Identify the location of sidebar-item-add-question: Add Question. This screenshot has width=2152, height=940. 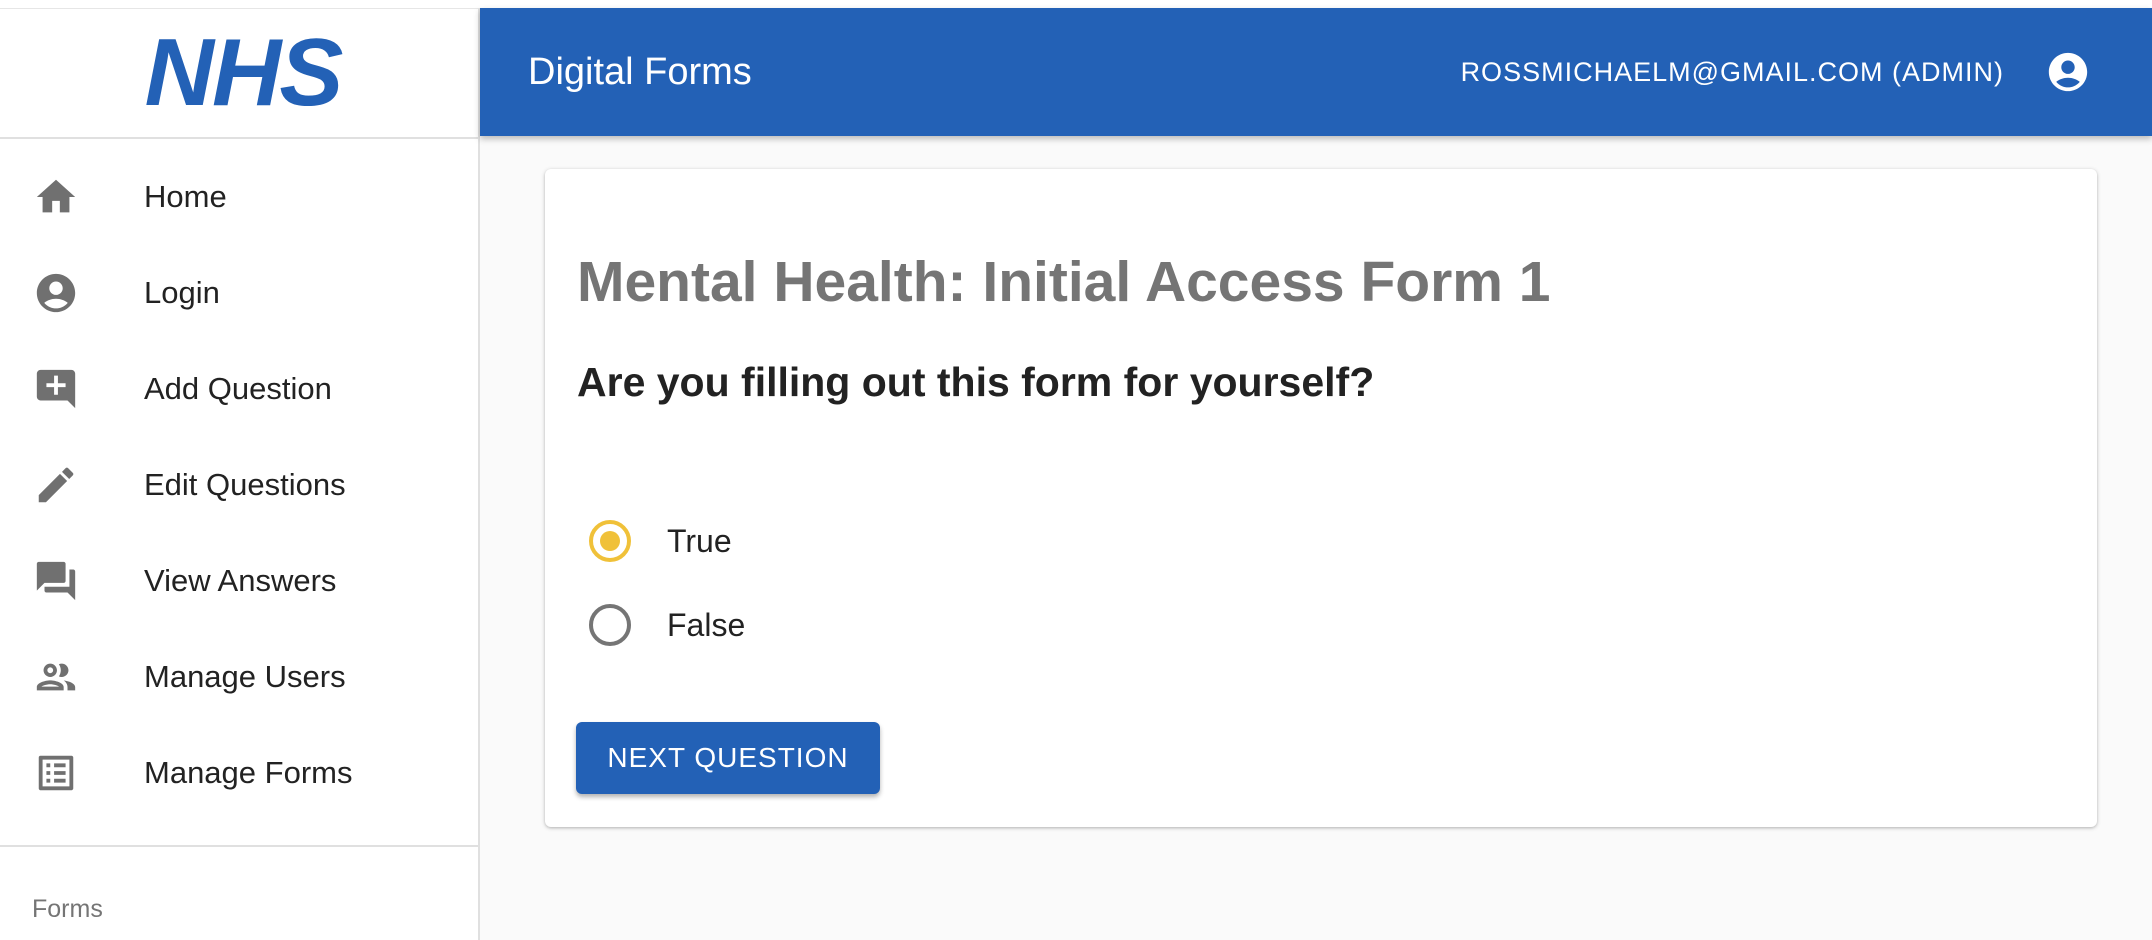
(239, 389).